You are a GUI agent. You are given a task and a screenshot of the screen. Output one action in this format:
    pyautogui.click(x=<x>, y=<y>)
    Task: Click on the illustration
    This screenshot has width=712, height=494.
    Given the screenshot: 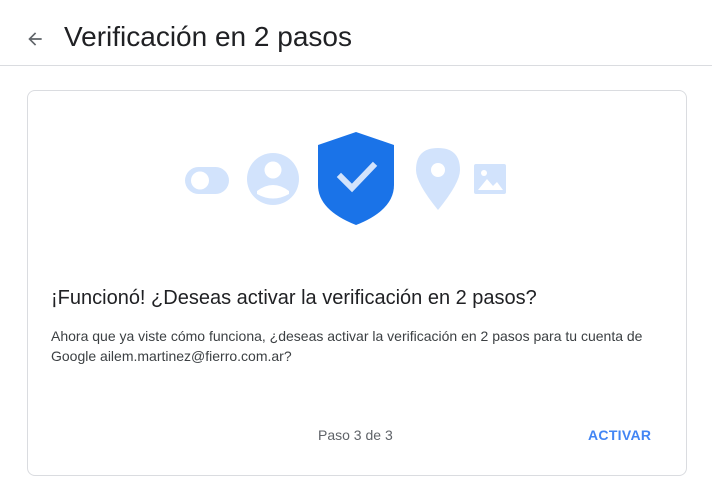 What is the action you would take?
    pyautogui.click(x=345, y=178)
    